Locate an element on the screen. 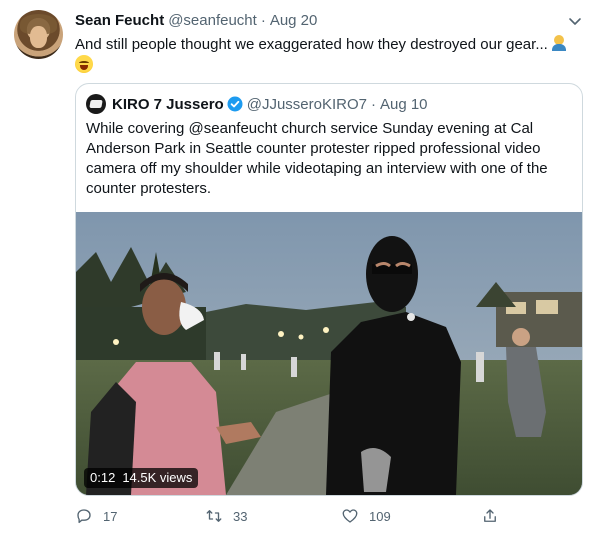  share-button is located at coordinates (495, 516).